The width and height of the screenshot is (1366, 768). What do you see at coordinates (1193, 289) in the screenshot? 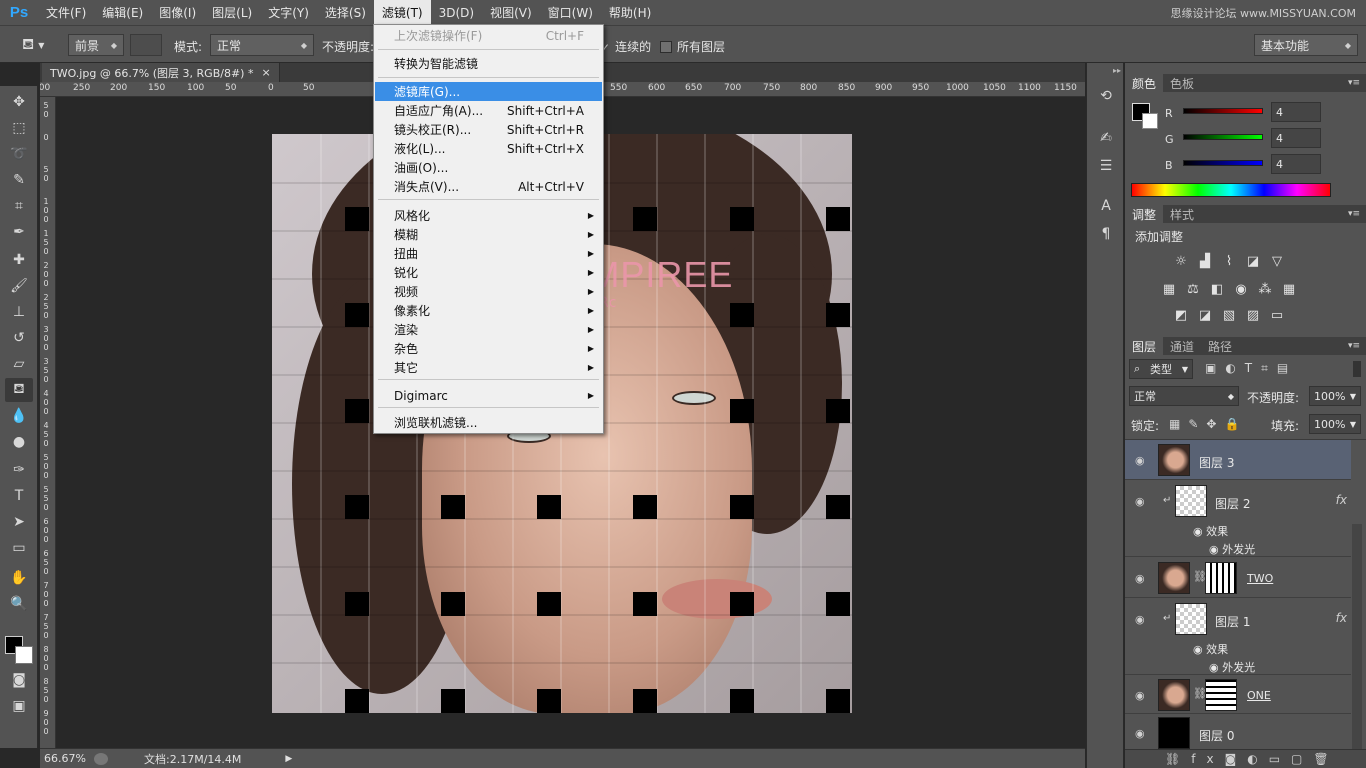
I see `color-balance-icon: ⚖` at bounding box center [1193, 289].